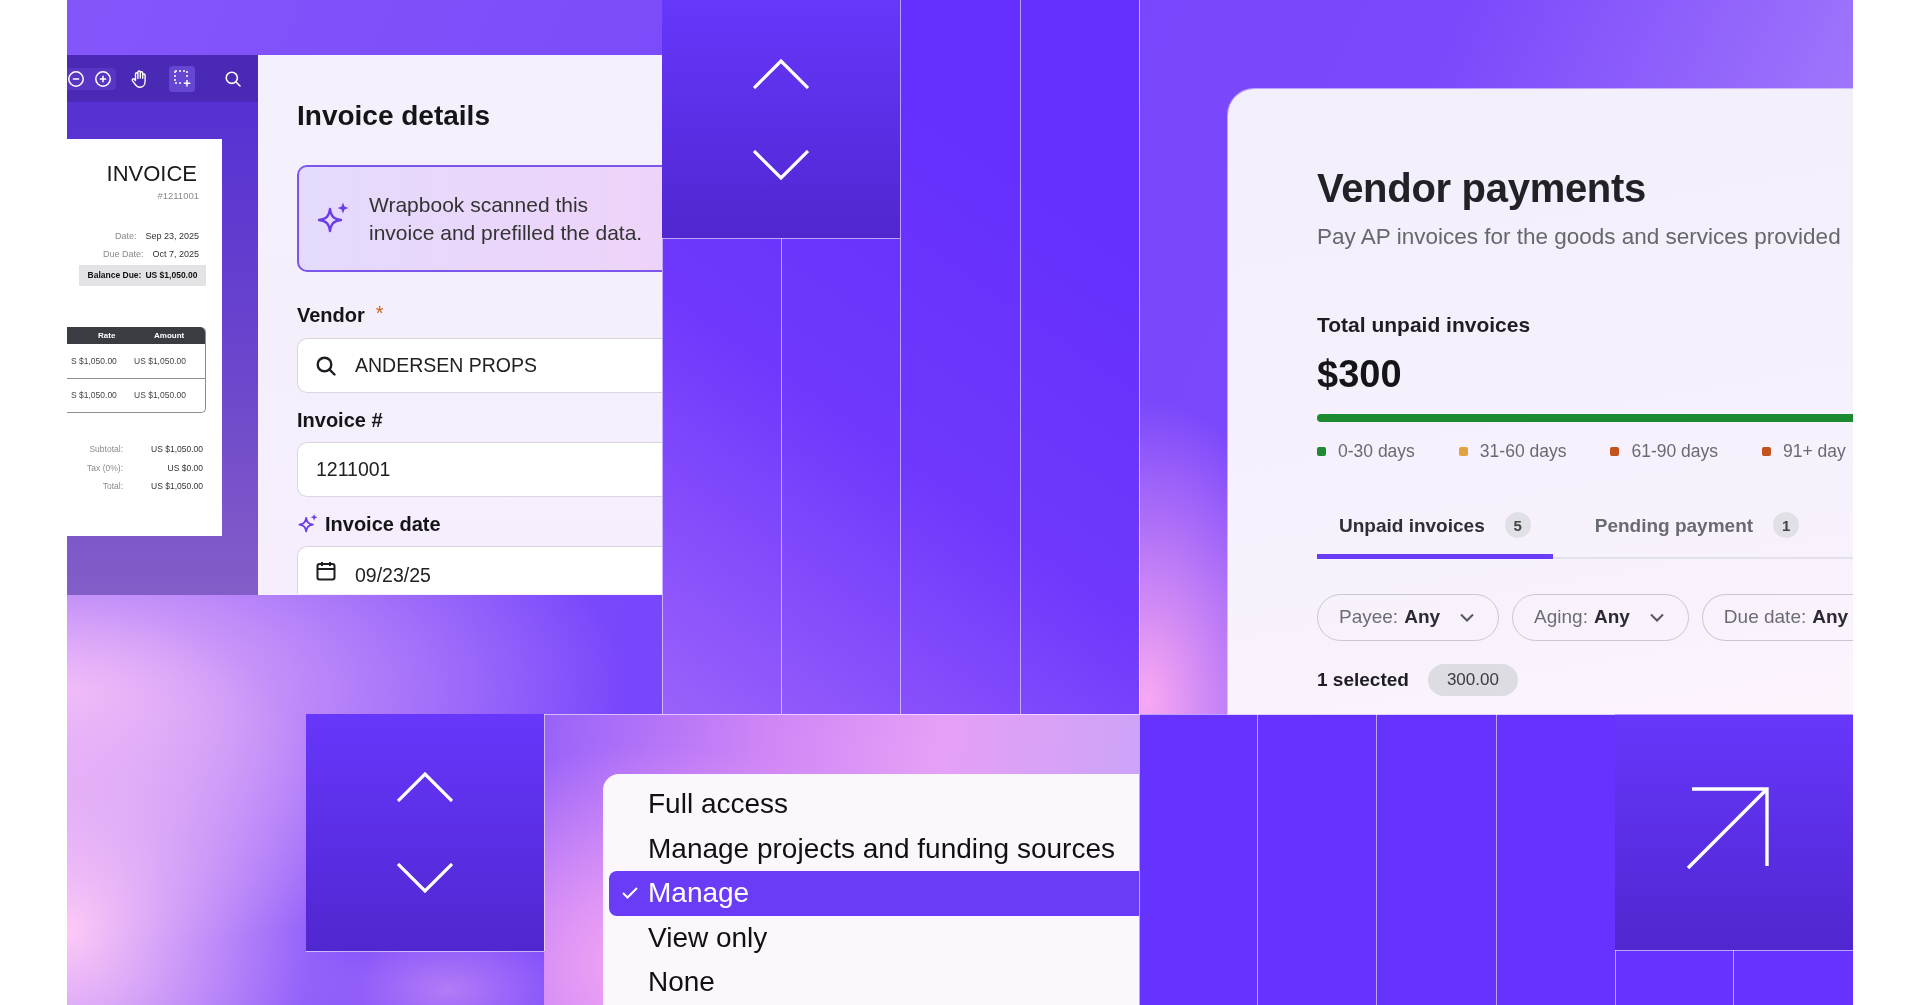  I want to click on text-field: 1211001, so click(479, 469).